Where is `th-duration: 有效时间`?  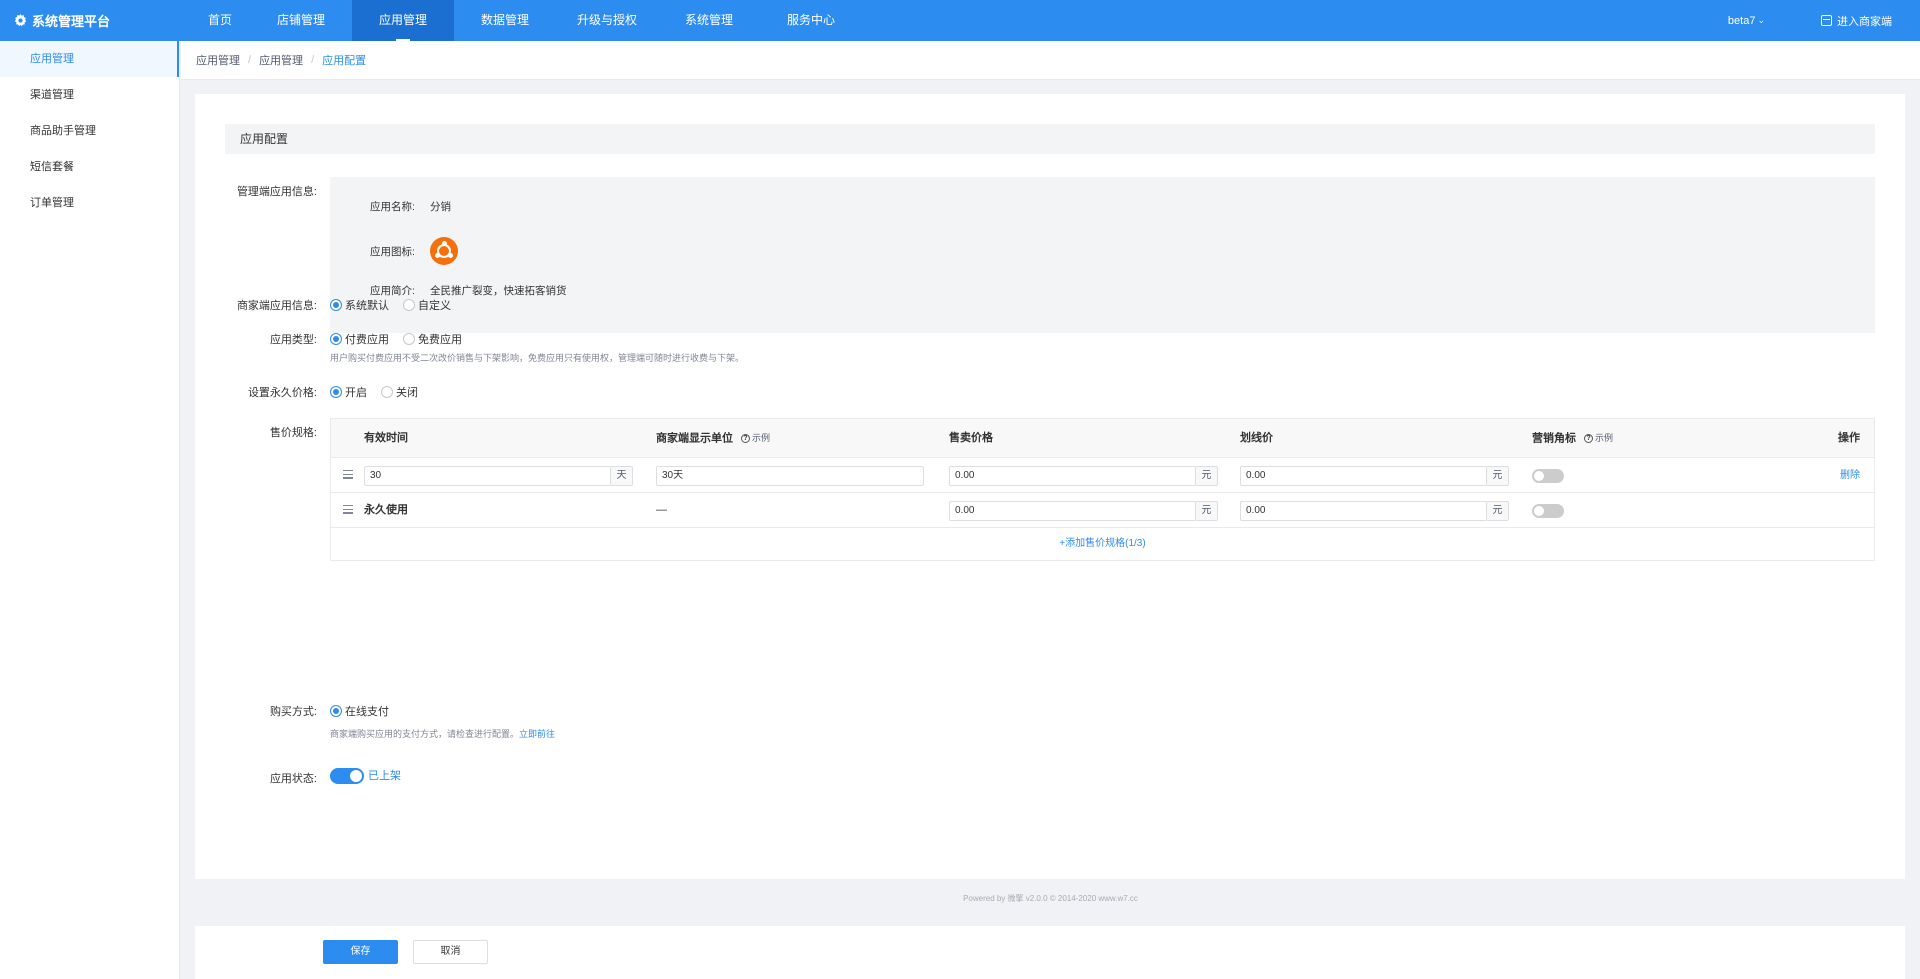
th-duration: 有效时间 is located at coordinates (386, 438).